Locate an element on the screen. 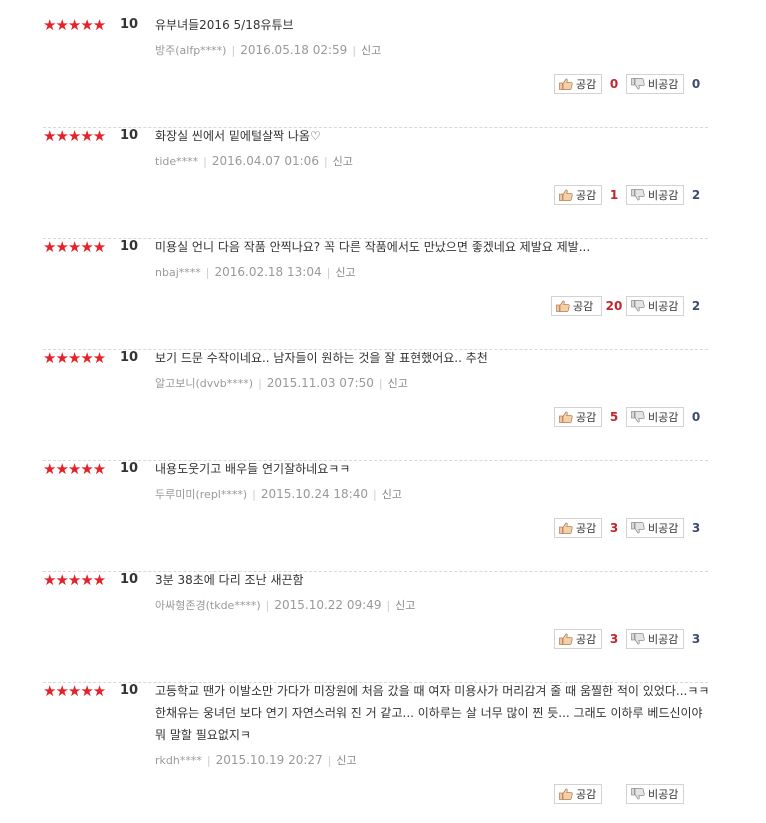 The height and width of the screenshot is (823, 766). review-meta: rkdh**** | 2015.10.19 20:27 | 신고 is located at coordinates (256, 760).